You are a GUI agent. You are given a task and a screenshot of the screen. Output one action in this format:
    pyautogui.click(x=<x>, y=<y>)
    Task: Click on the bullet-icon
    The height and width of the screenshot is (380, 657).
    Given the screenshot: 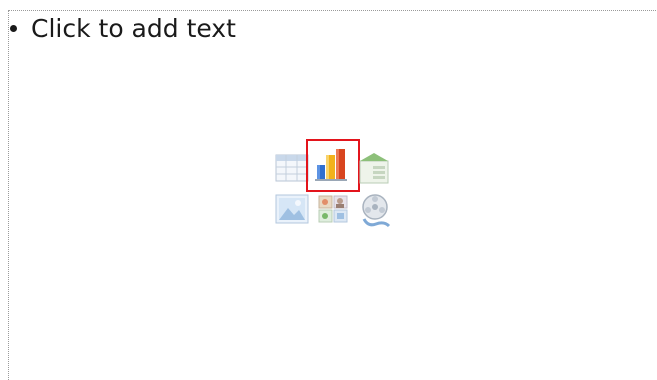 What is the action you would take?
    pyautogui.click(x=13, y=28)
    